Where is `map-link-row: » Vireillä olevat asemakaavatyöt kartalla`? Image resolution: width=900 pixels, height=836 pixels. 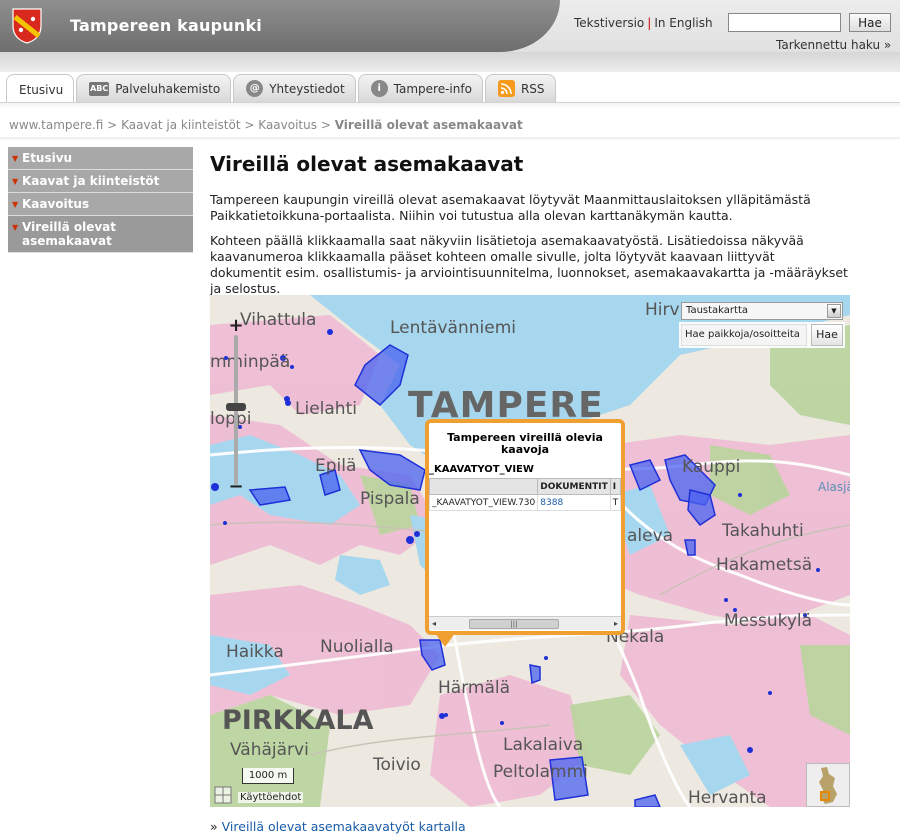
map-link-row: » Vireillä olevat asemakaavatyöt kartalla is located at coordinates (338, 826).